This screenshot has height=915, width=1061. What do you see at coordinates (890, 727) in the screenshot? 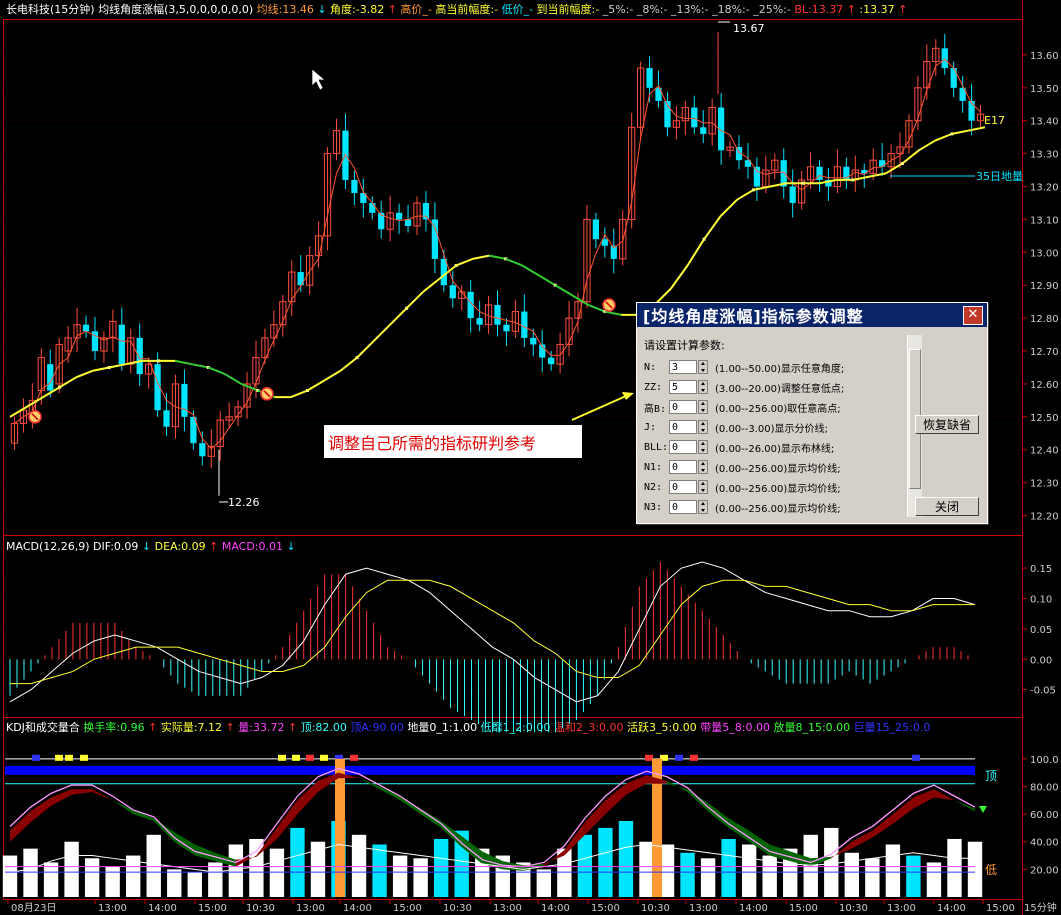
I see `title-part: 巨量15_25:0.0` at bounding box center [890, 727].